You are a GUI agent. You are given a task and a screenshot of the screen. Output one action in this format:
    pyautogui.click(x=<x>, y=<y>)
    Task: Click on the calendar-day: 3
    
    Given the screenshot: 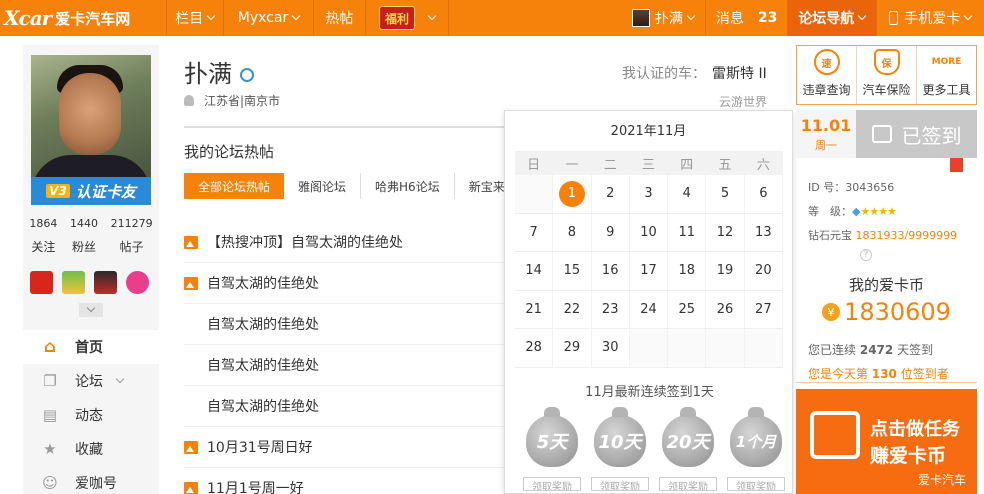 What is the action you would take?
    pyautogui.click(x=649, y=194)
    